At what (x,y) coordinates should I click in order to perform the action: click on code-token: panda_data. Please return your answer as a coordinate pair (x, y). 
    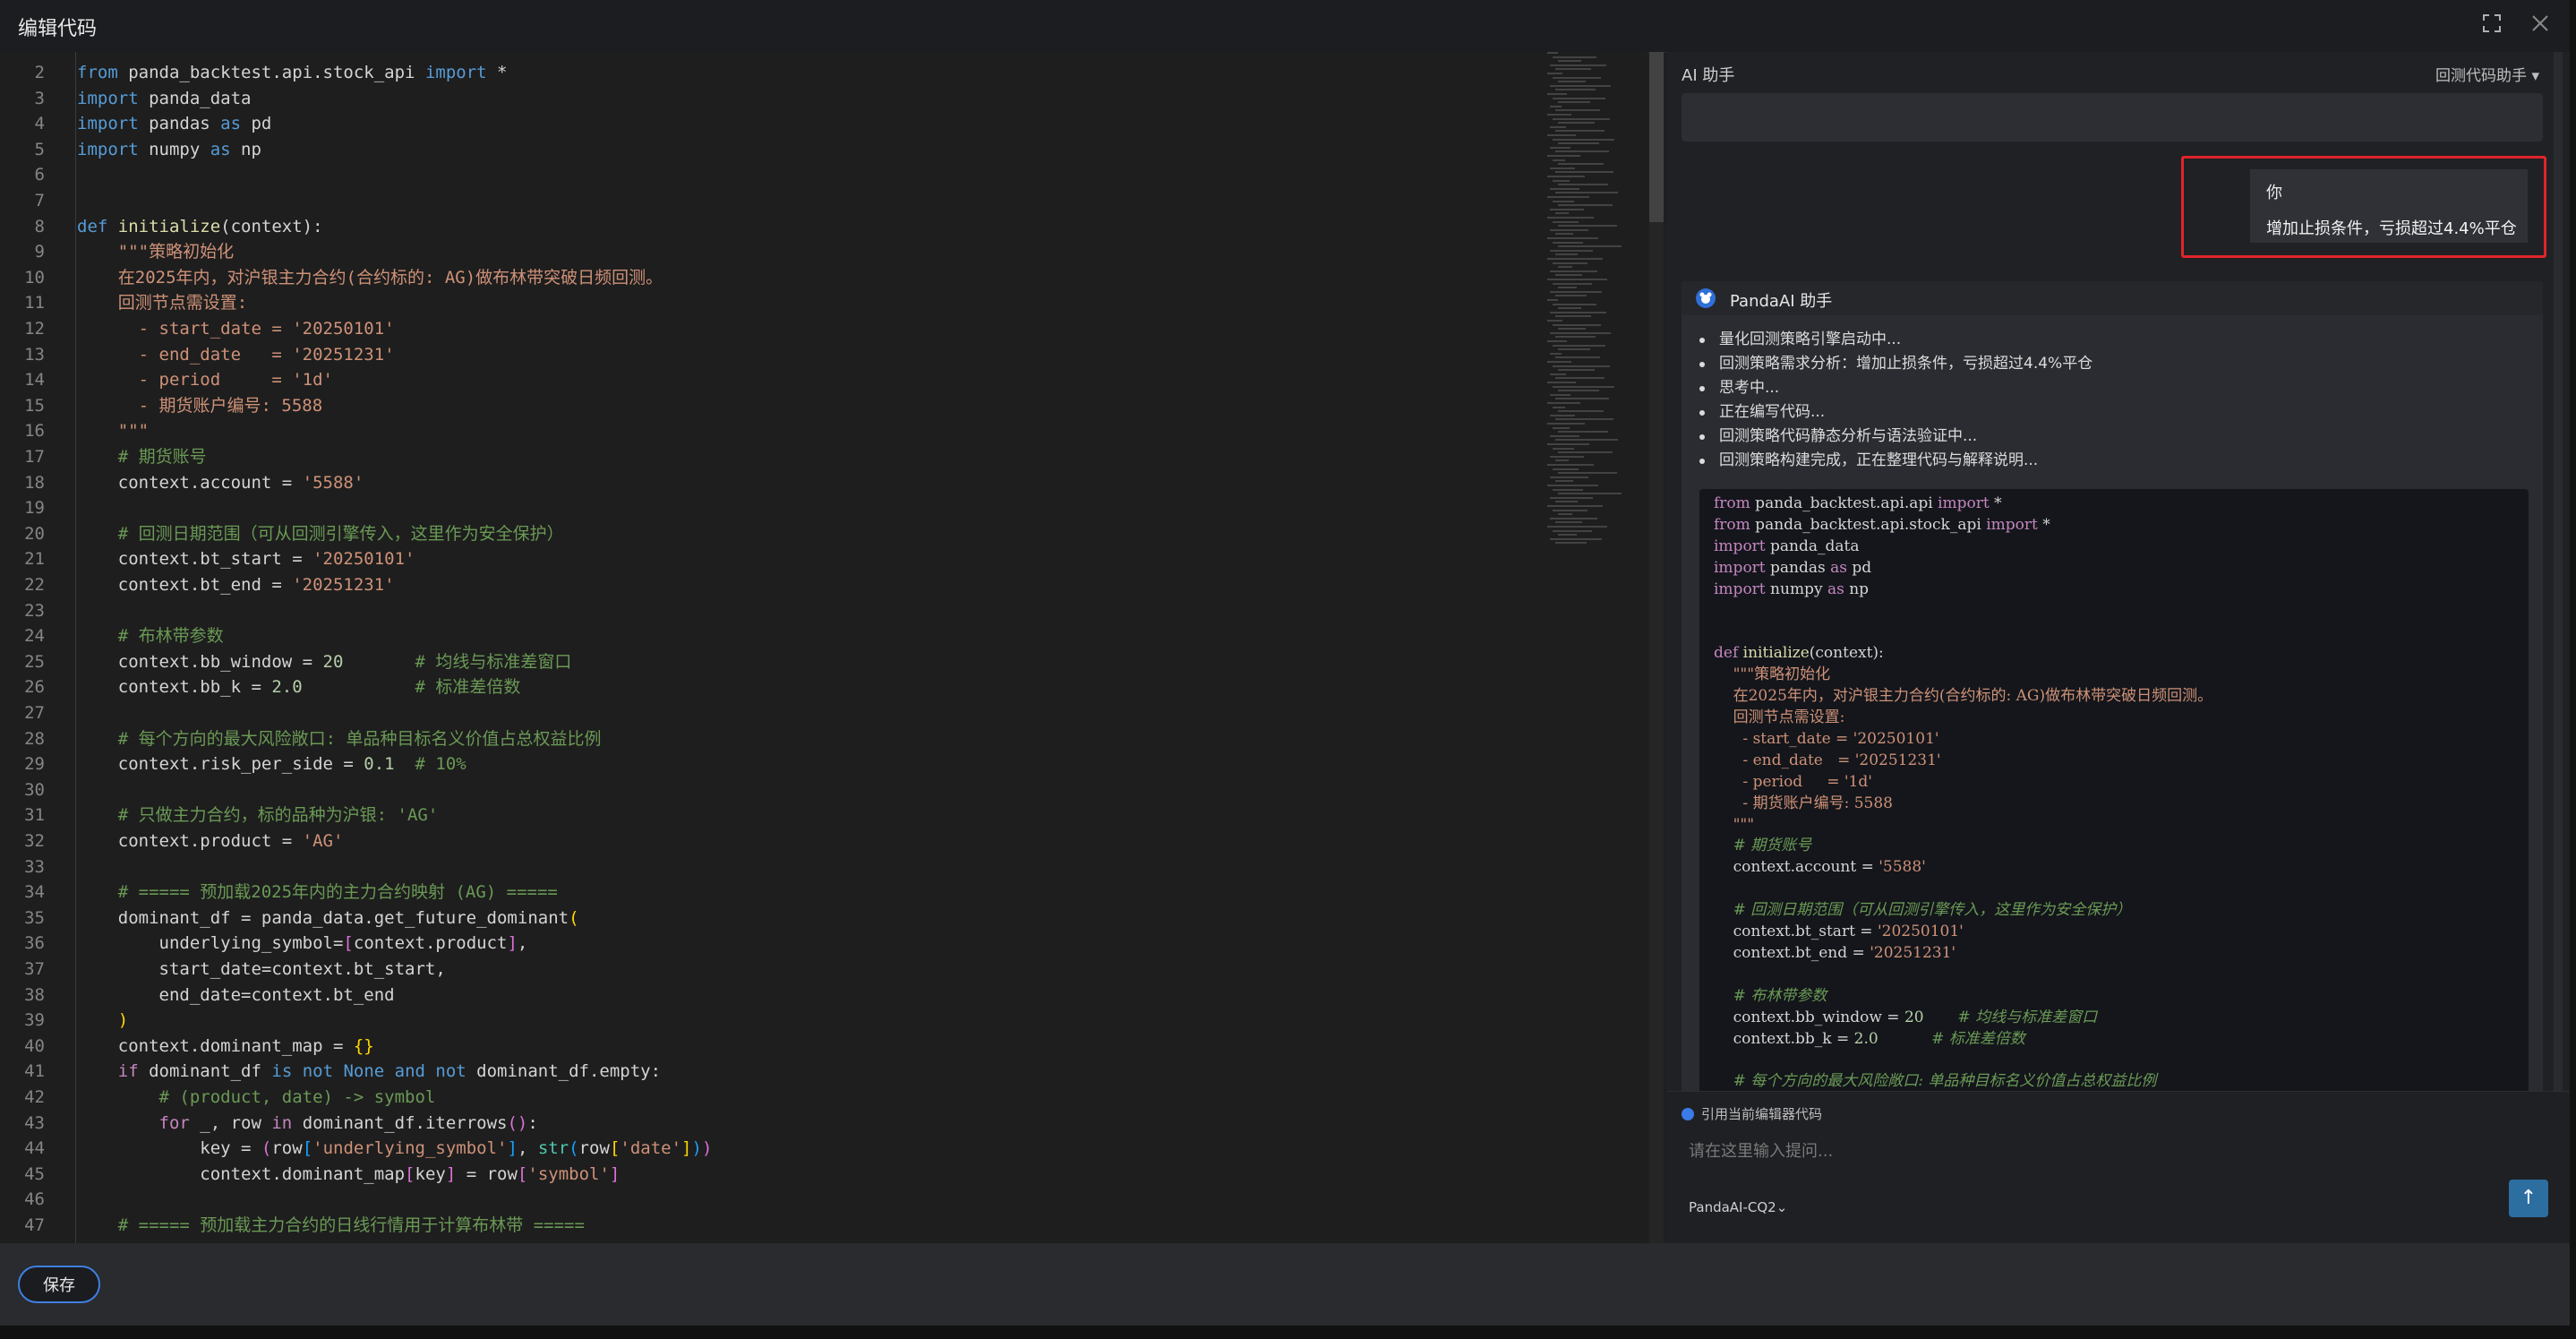
    Looking at the image, I should click on (195, 98).